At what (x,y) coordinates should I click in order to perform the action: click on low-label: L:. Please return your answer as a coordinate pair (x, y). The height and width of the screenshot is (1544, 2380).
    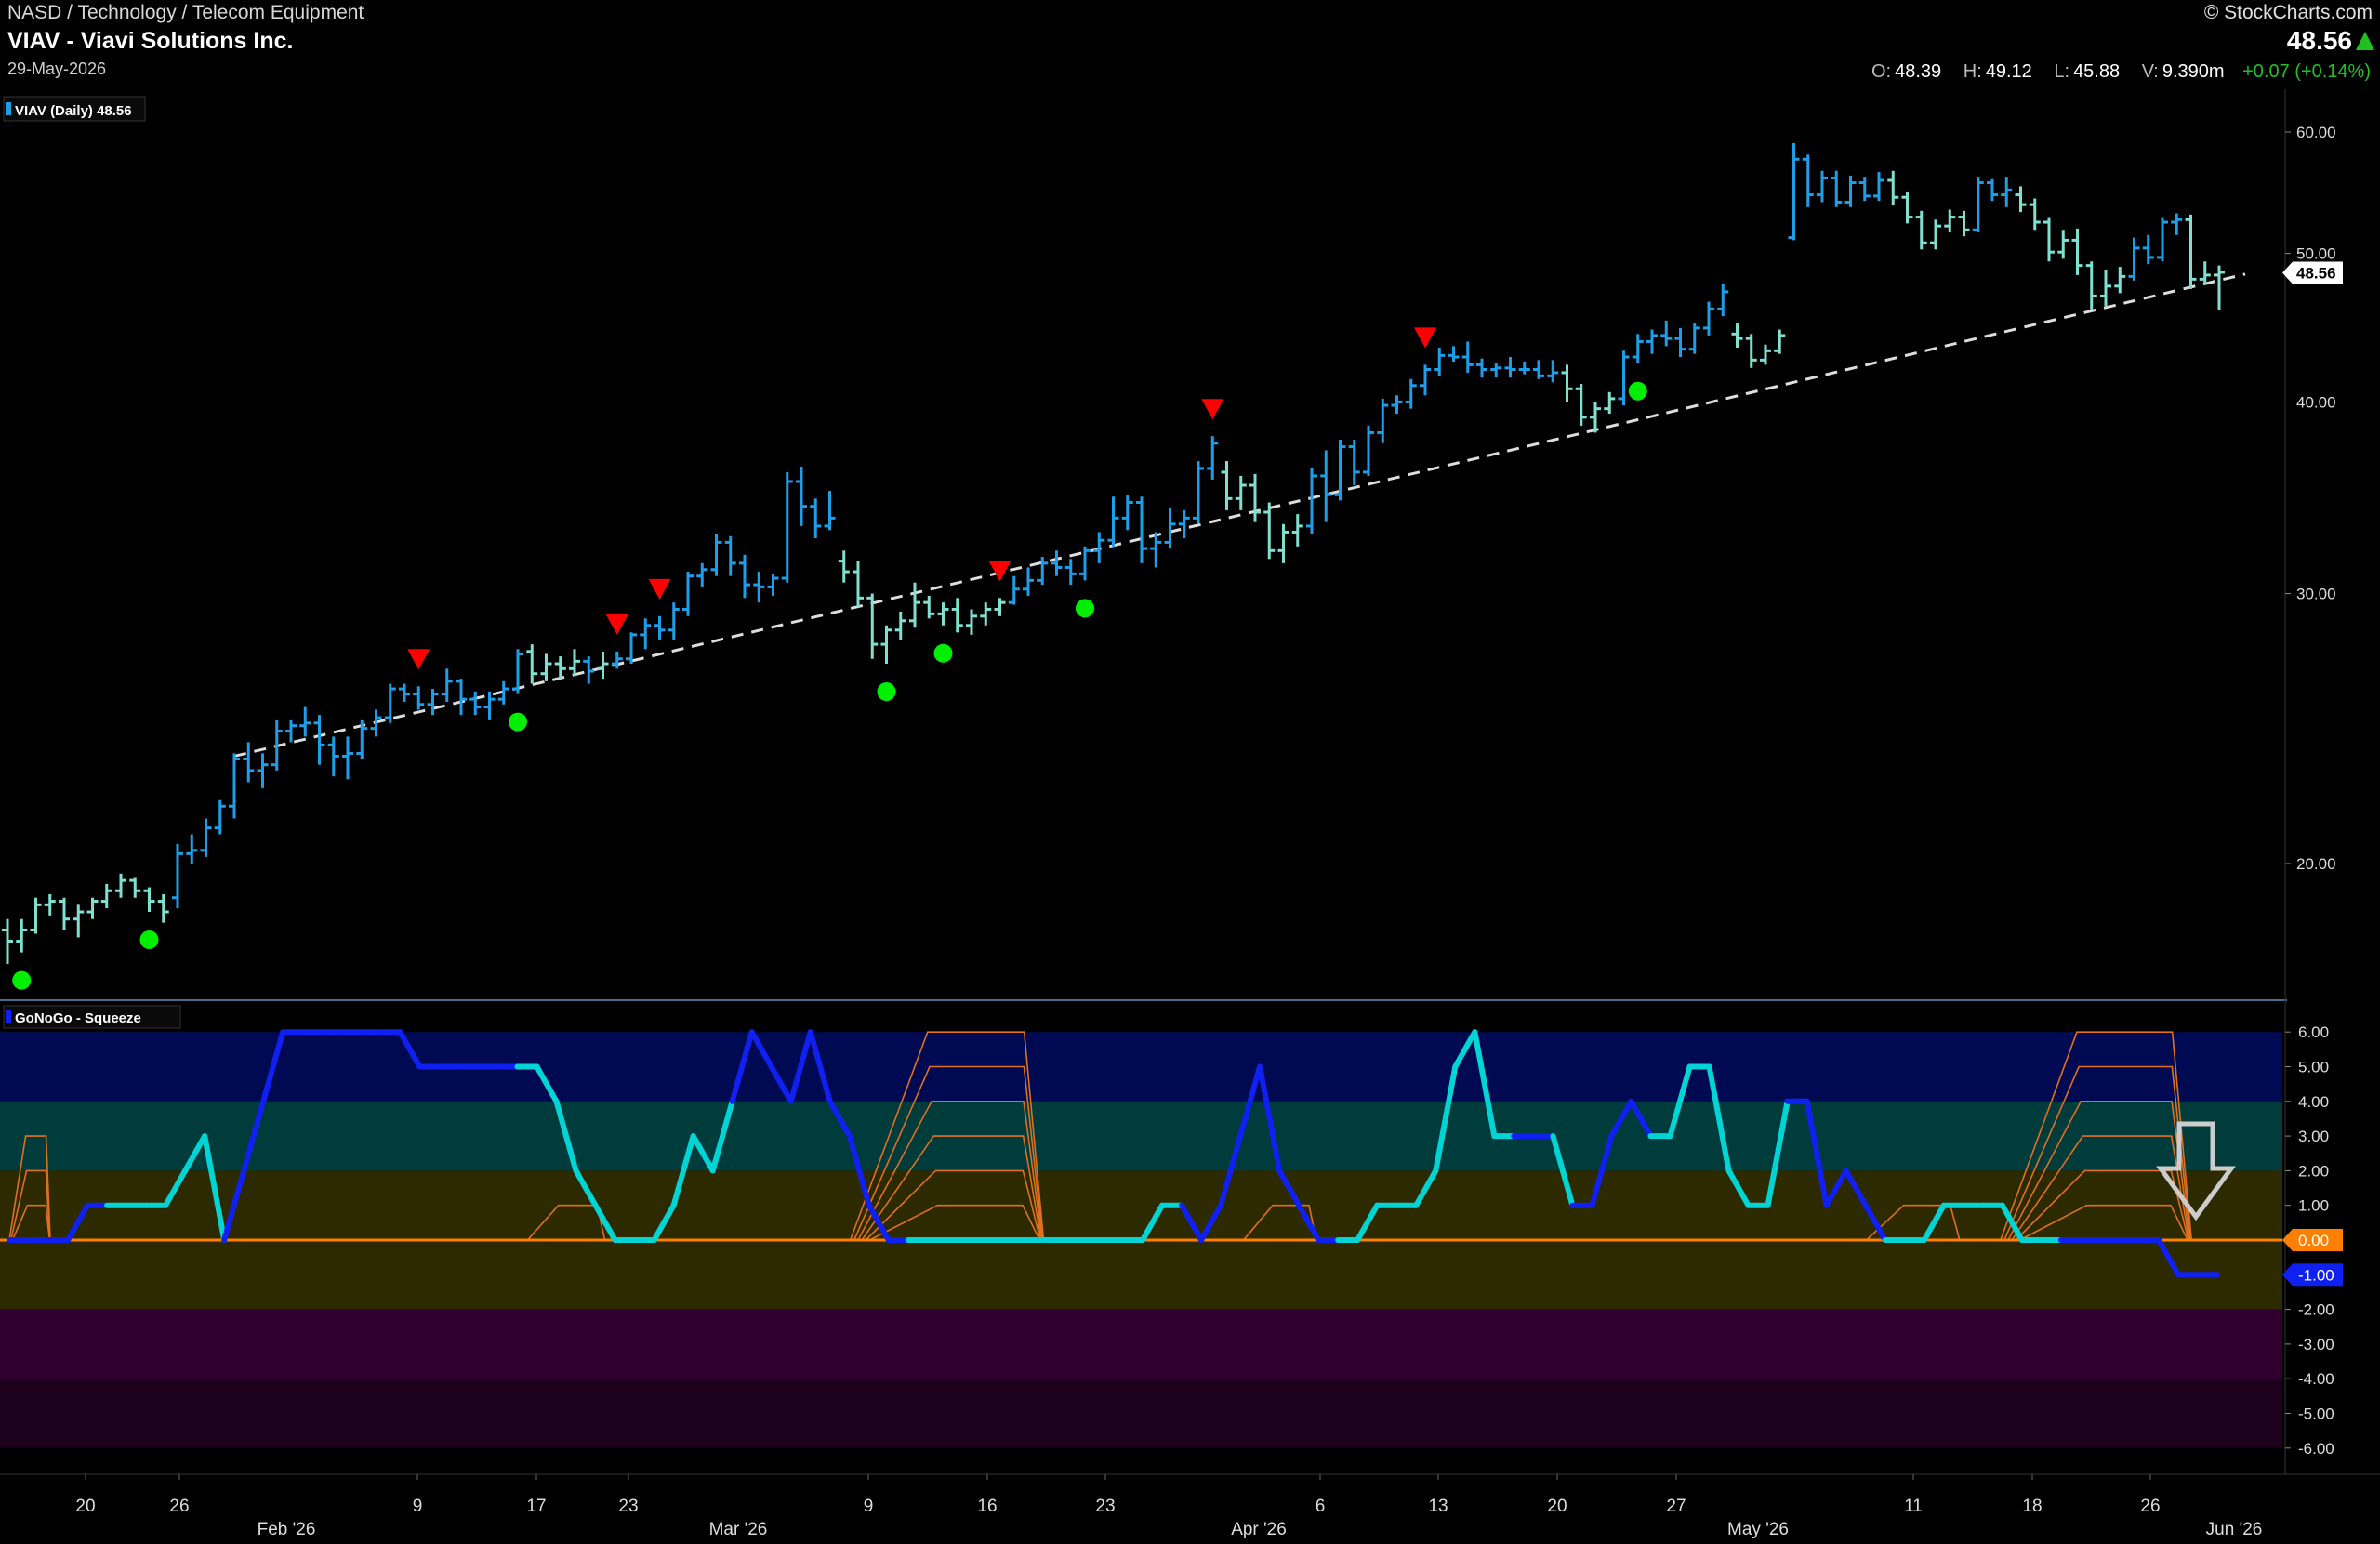
    Looking at the image, I should click on (2062, 71).